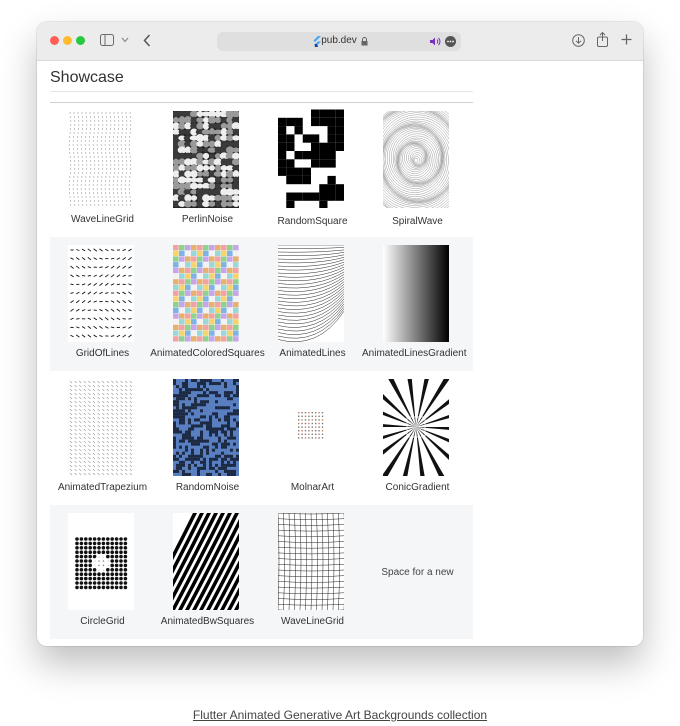 Image resolution: width=680 pixels, height=726 pixels. What do you see at coordinates (450, 41) in the screenshot?
I see `more-icon` at bounding box center [450, 41].